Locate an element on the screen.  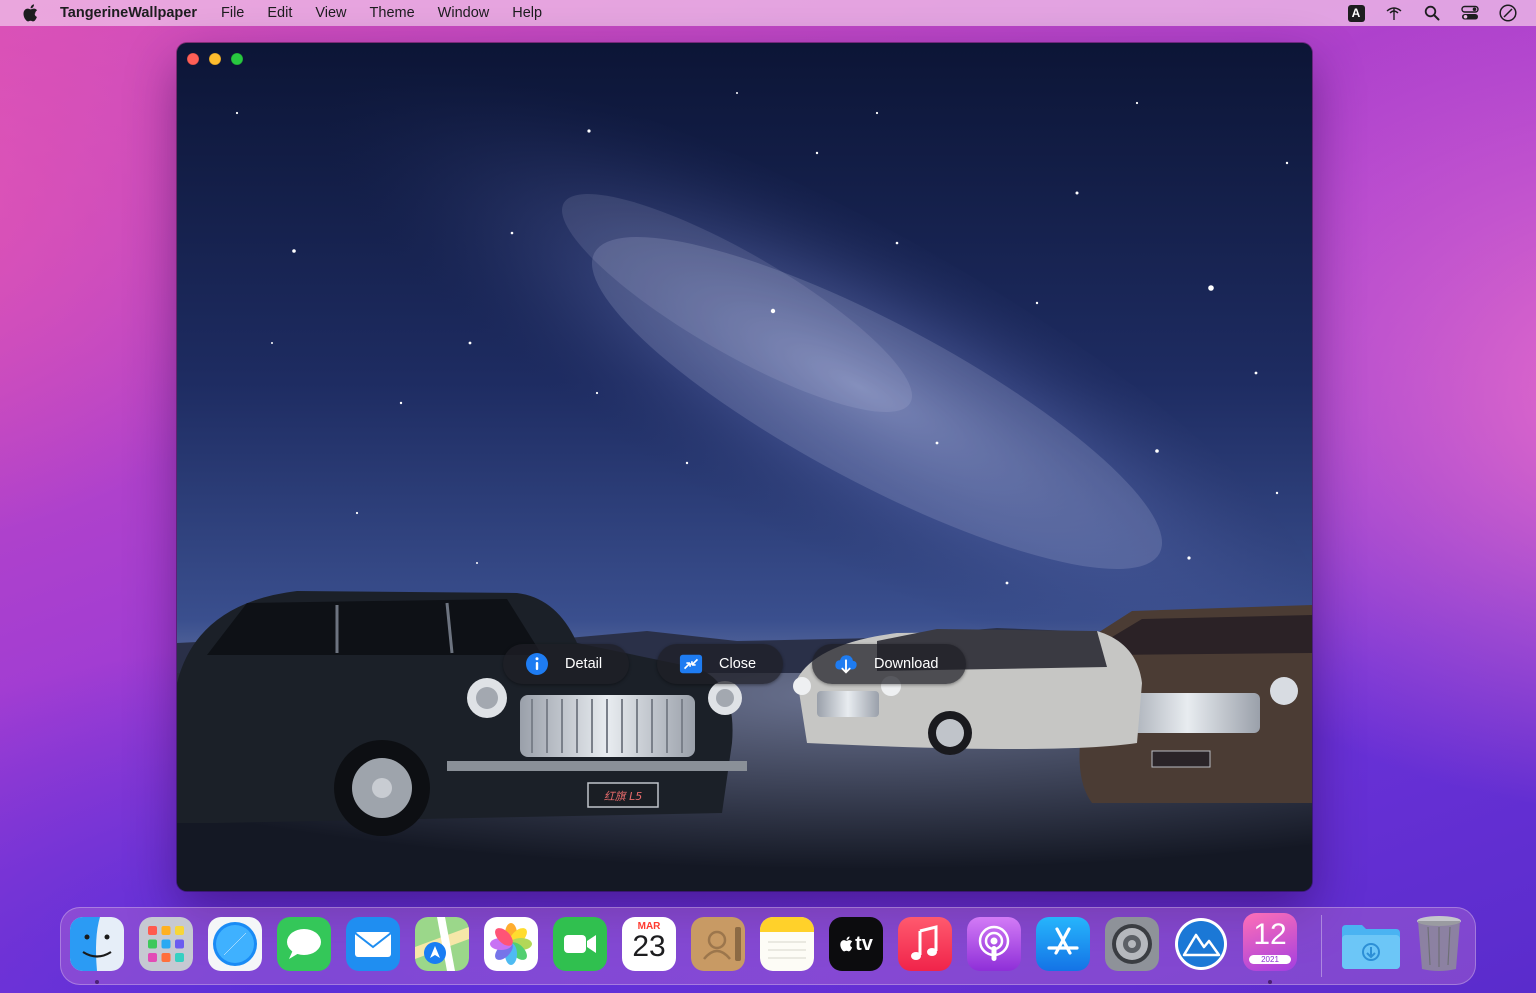
messages-icon is located at coordinates (304, 944).